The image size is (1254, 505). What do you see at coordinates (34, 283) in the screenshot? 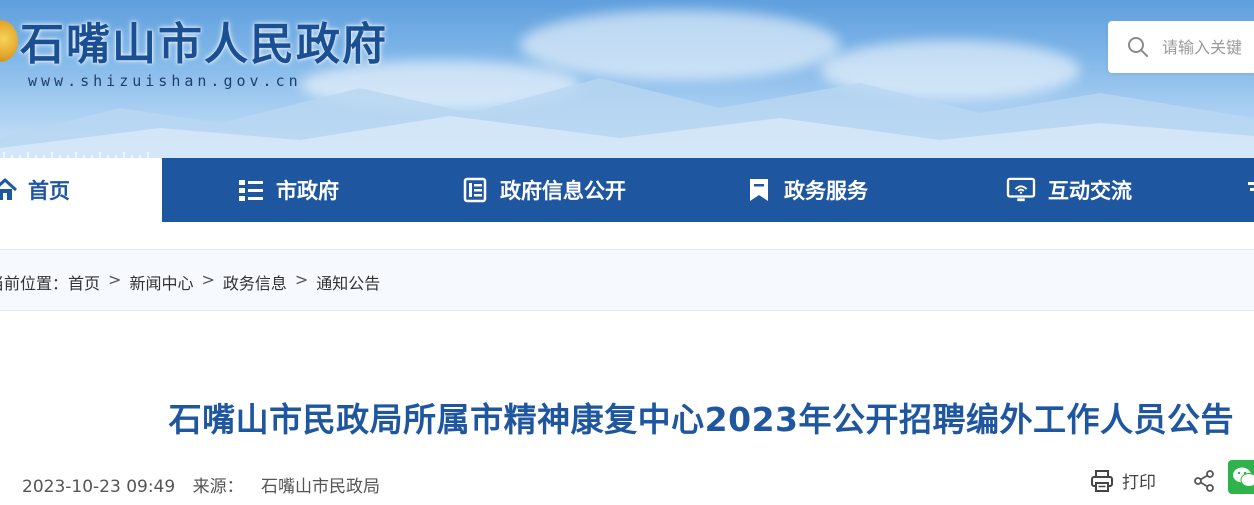
I see `breadcrumb-prefix: 当前位置：` at bounding box center [34, 283].